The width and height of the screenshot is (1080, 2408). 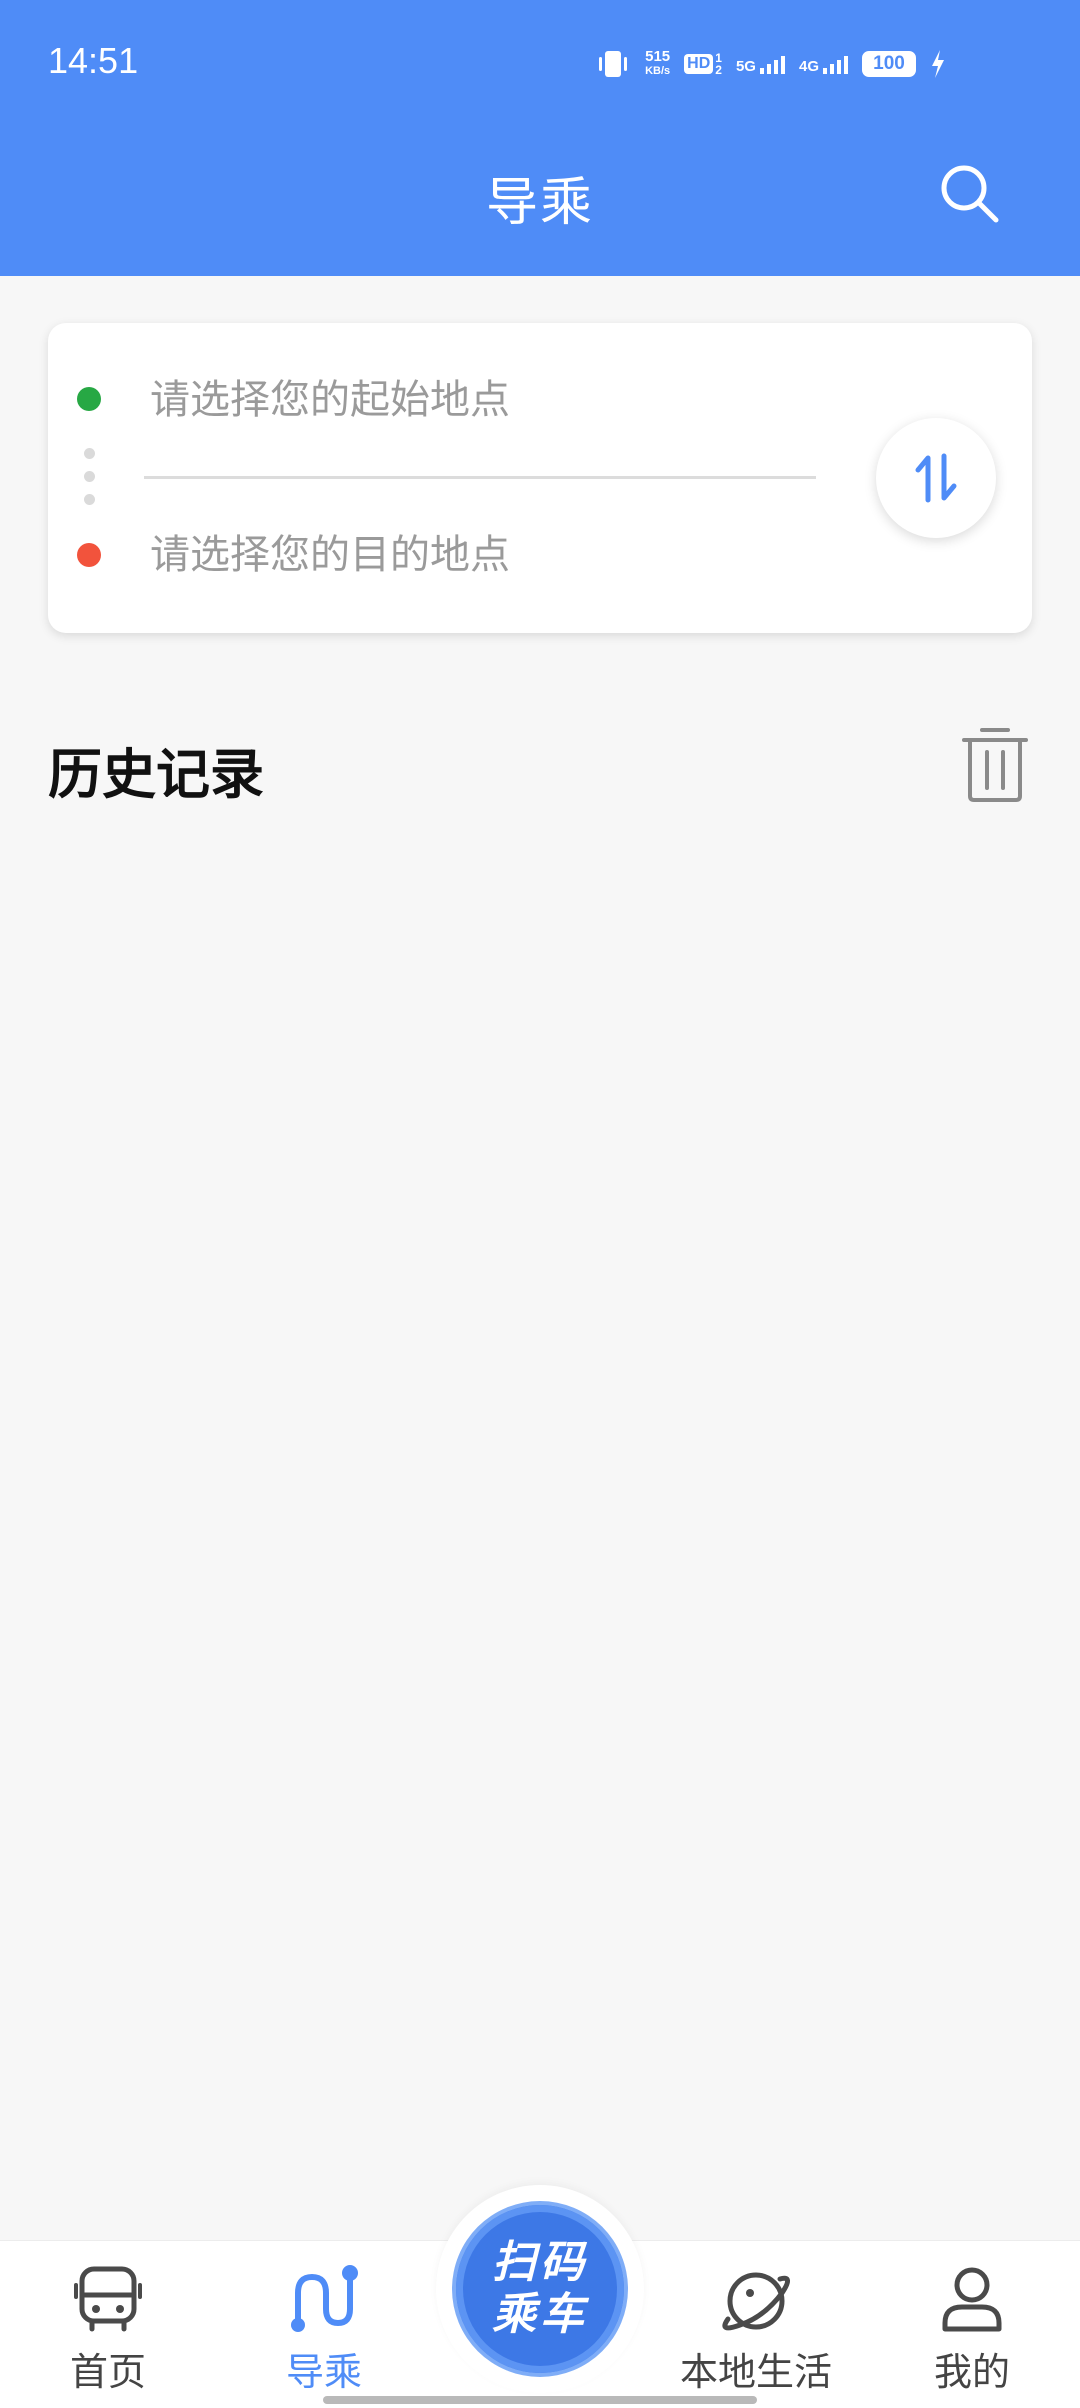 I want to click on planet-icon, so click(x=756, y=2301).